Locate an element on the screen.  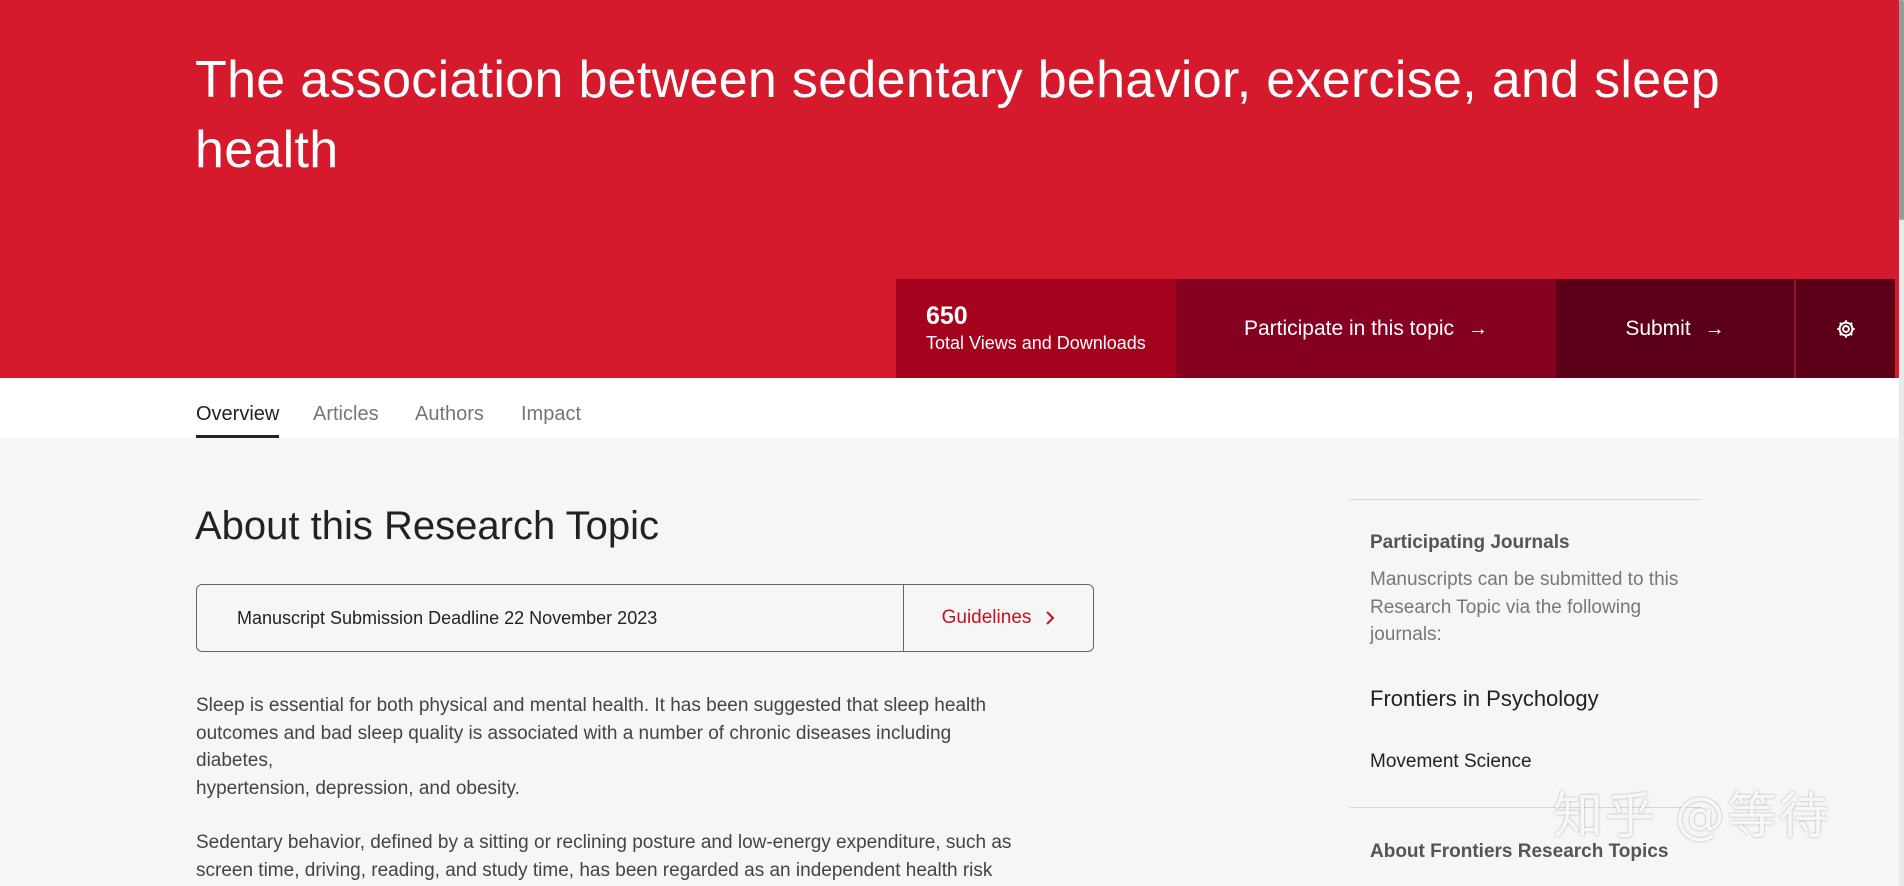
journal-section: Movement Science is located at coordinates (1451, 761).